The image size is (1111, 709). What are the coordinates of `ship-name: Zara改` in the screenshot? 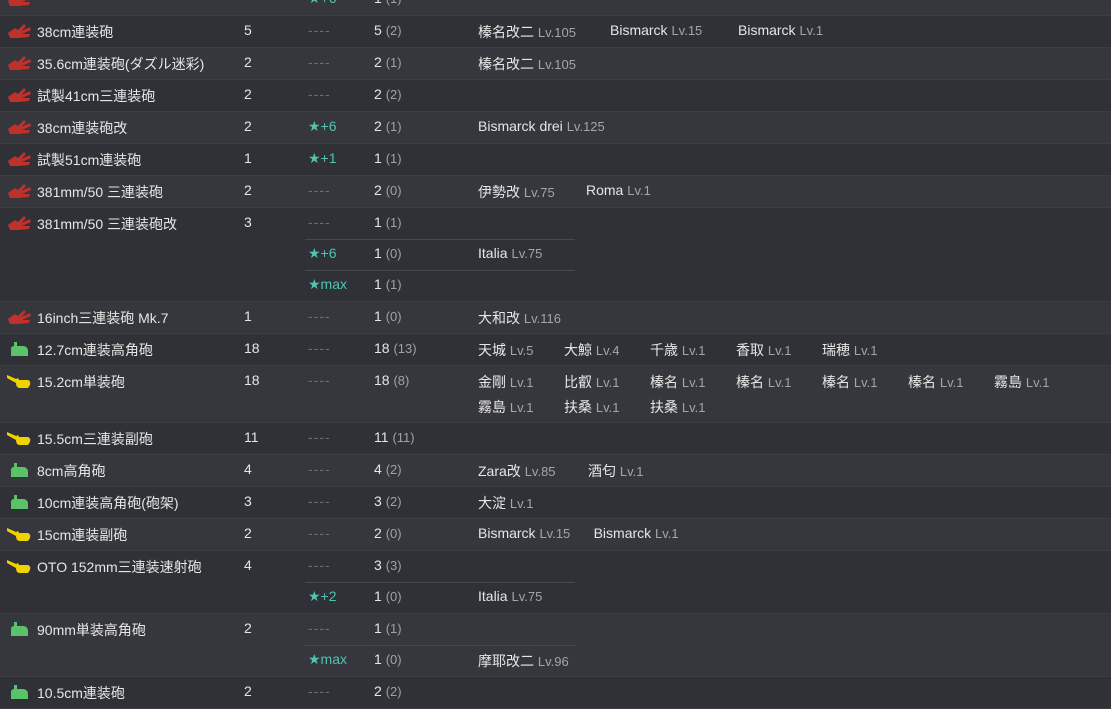 It's located at (499, 471).